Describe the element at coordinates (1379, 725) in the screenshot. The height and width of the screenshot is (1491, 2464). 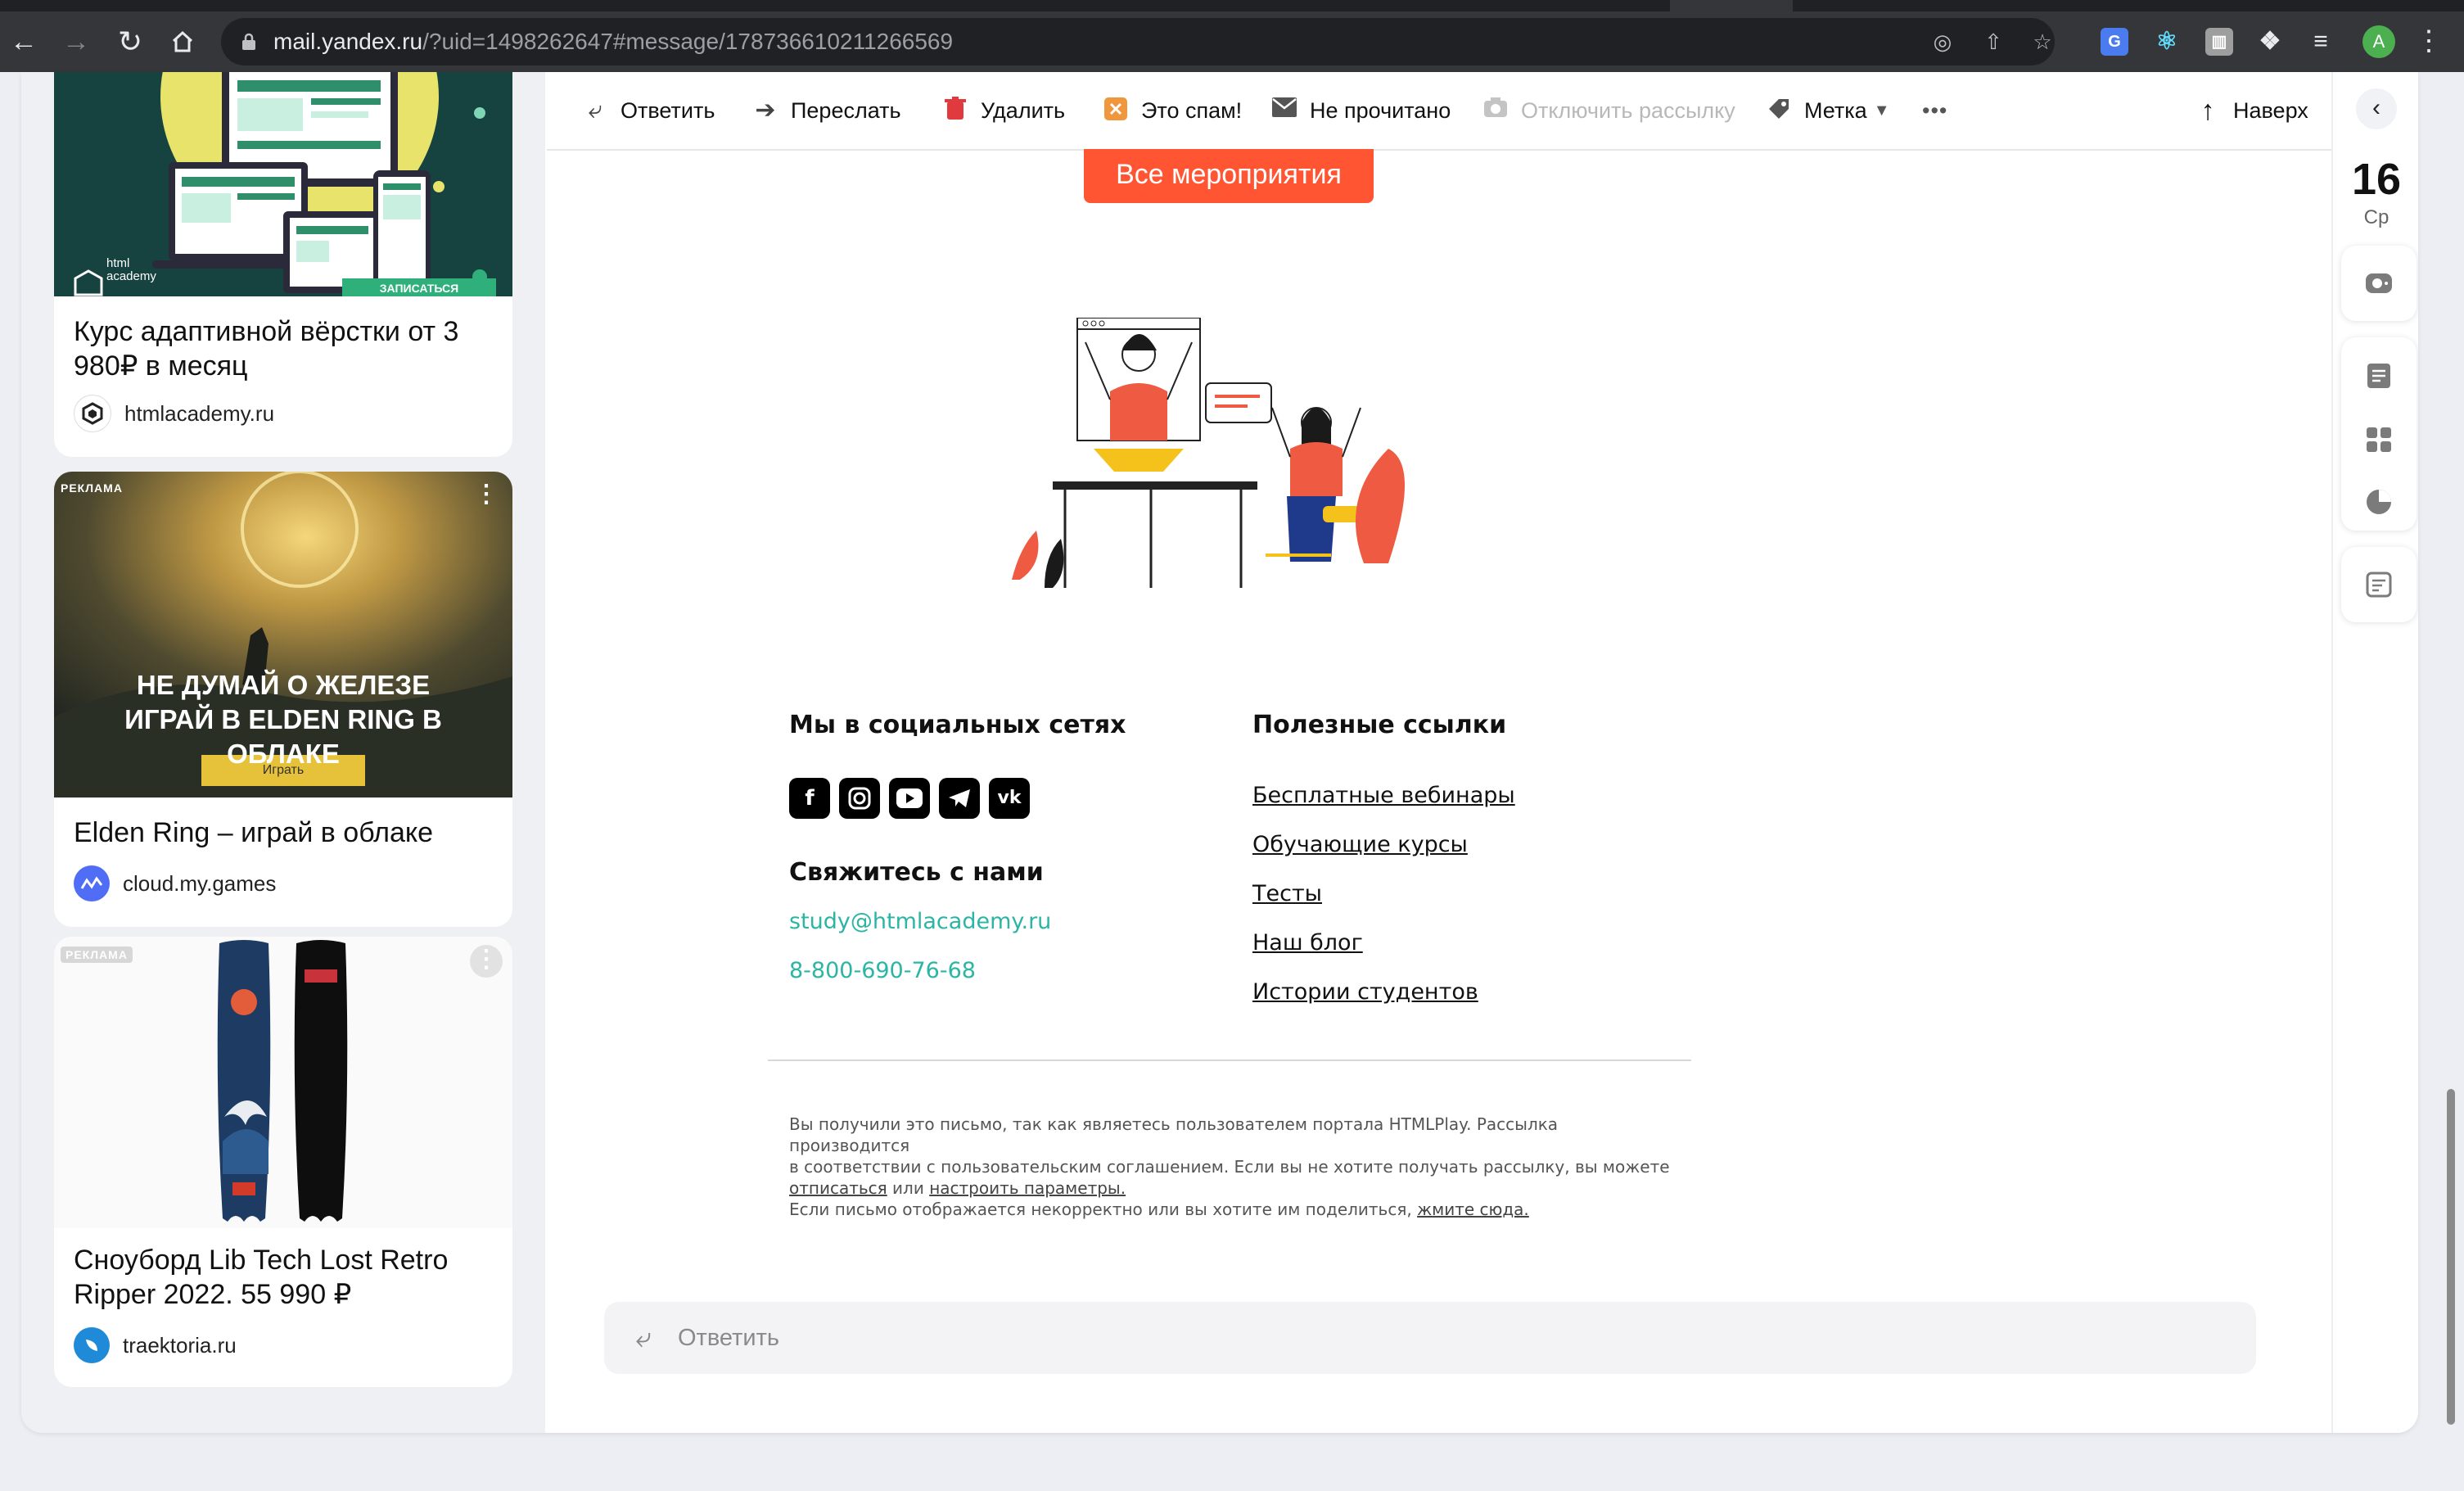
I see `links-heading: Полезные ссылки` at that location.